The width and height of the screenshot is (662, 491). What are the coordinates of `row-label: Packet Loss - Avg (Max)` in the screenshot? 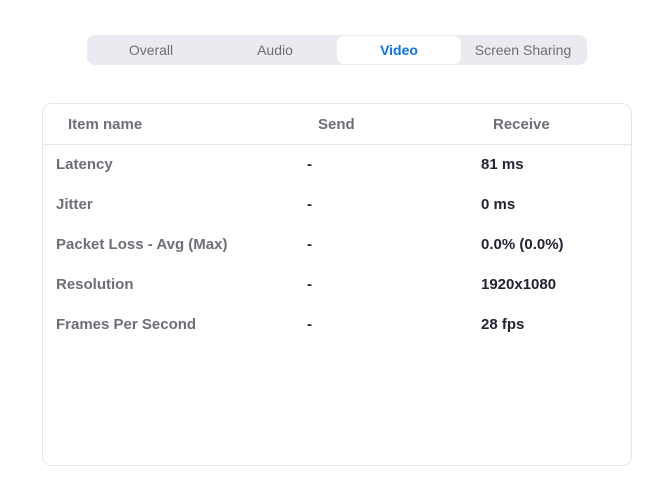 It's located at (142, 244).